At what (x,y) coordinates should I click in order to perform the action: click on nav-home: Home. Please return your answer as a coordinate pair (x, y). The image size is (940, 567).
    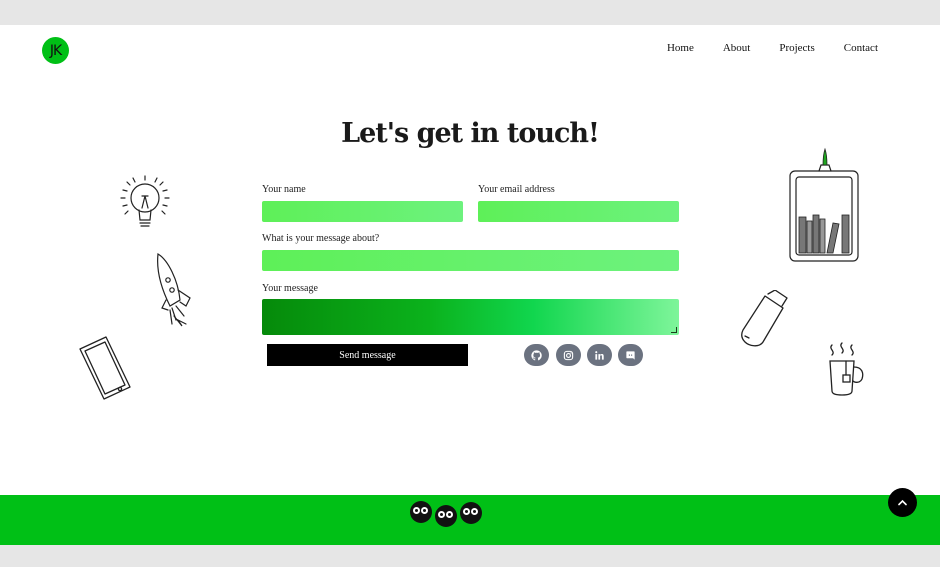
    Looking at the image, I should click on (680, 48).